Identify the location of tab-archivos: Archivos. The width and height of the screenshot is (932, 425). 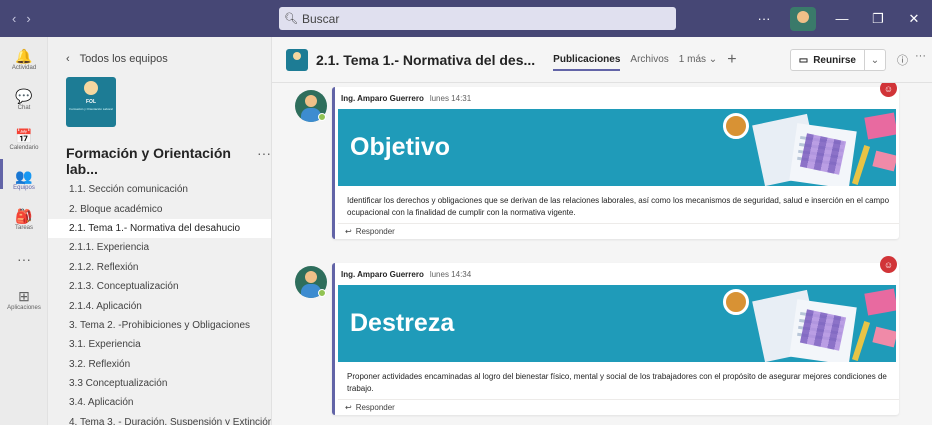
(649, 59).